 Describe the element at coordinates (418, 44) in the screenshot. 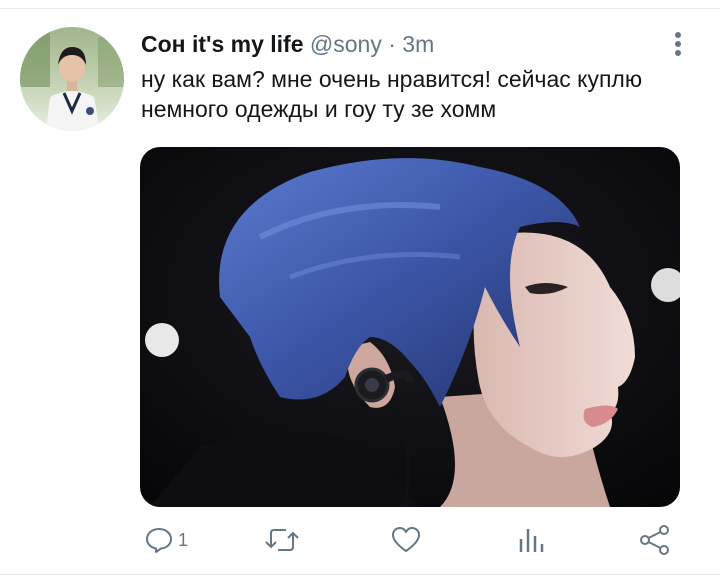

I see `timestamp: 3m` at that location.